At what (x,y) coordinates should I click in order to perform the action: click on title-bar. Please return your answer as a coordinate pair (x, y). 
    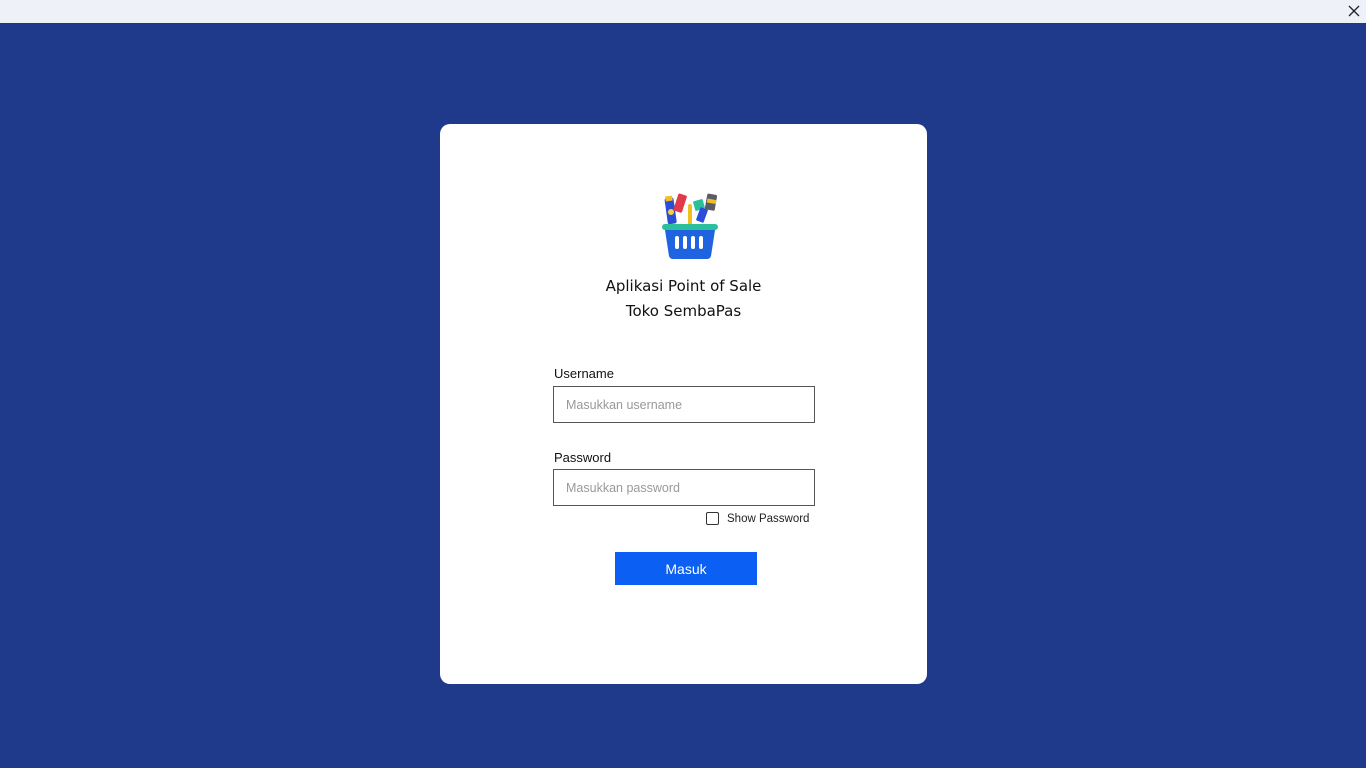
    Looking at the image, I should click on (683, 11).